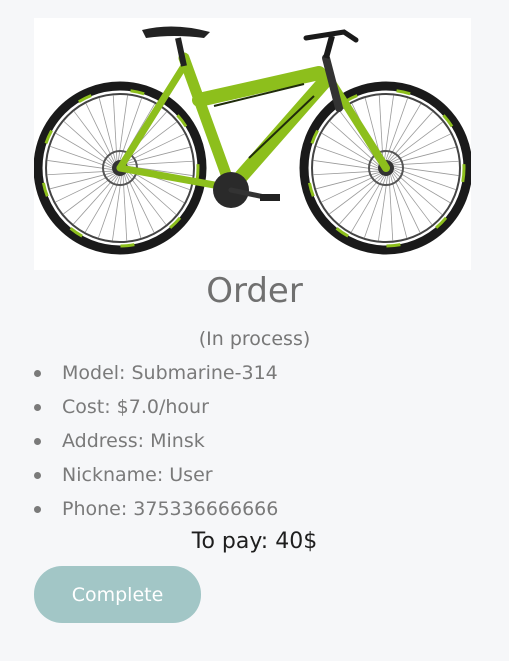 The width and height of the screenshot is (509, 661). I want to click on list-item-nickname: Nickname: User, so click(139, 475).